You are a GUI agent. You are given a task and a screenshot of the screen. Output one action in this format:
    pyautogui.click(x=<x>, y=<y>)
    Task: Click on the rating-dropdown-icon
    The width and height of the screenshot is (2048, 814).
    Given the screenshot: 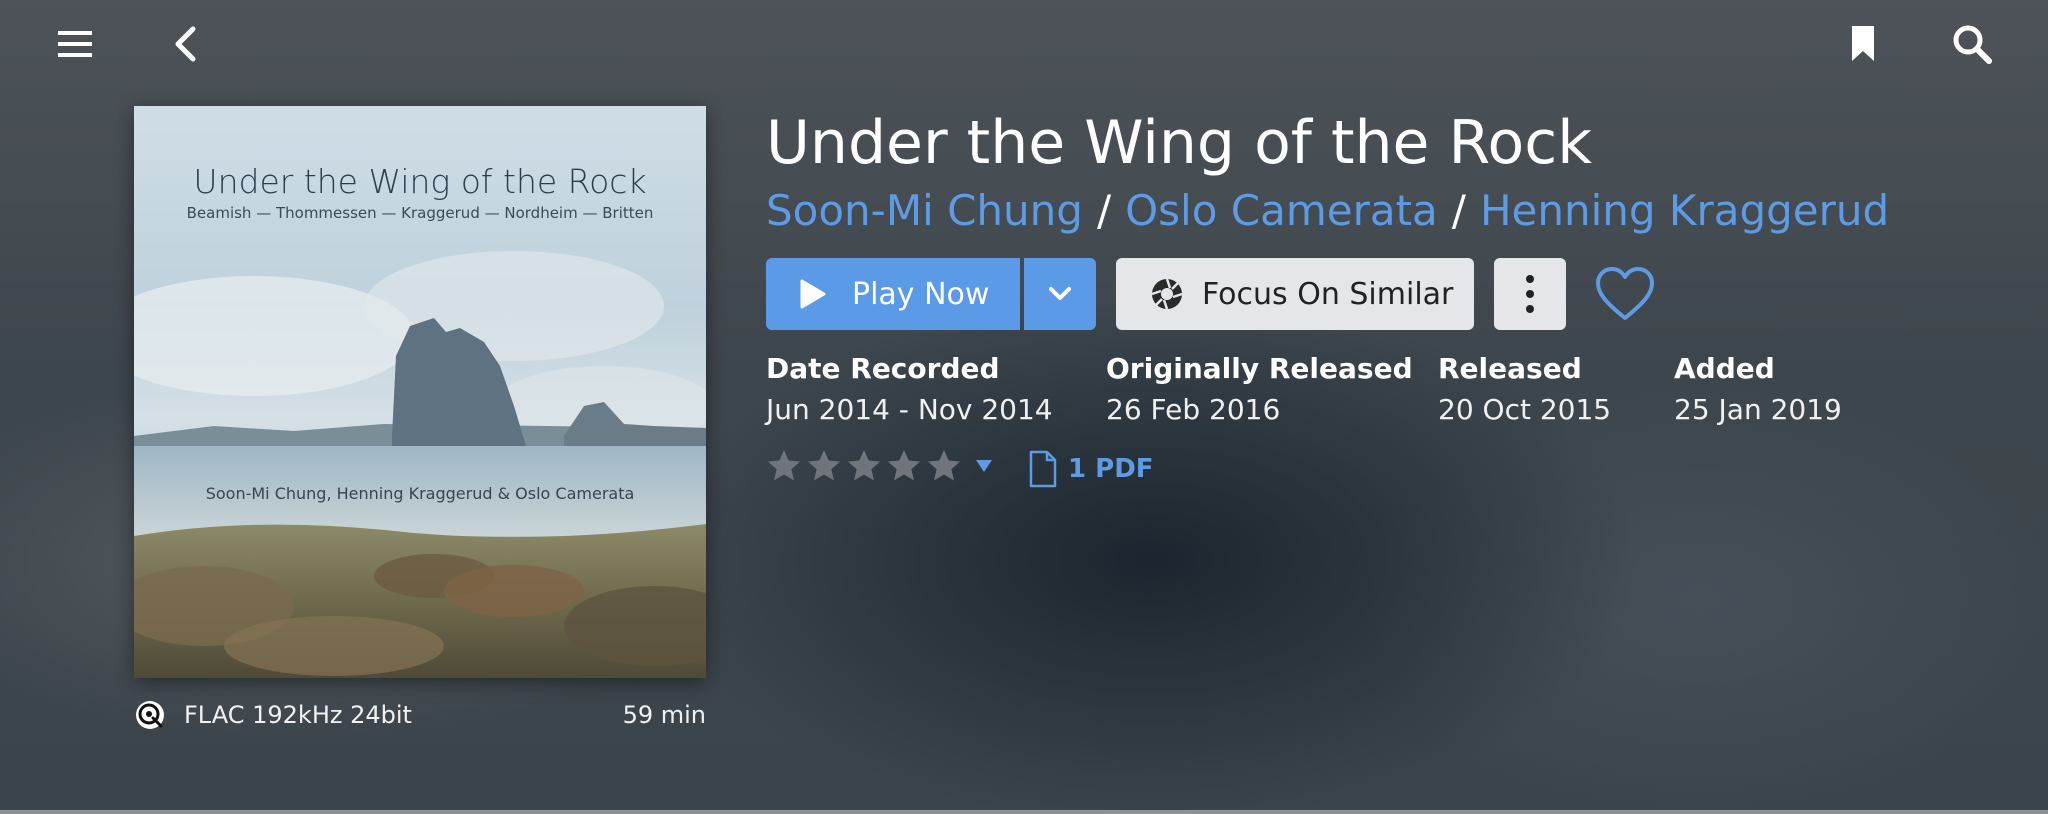 What is the action you would take?
    pyautogui.click(x=984, y=466)
    